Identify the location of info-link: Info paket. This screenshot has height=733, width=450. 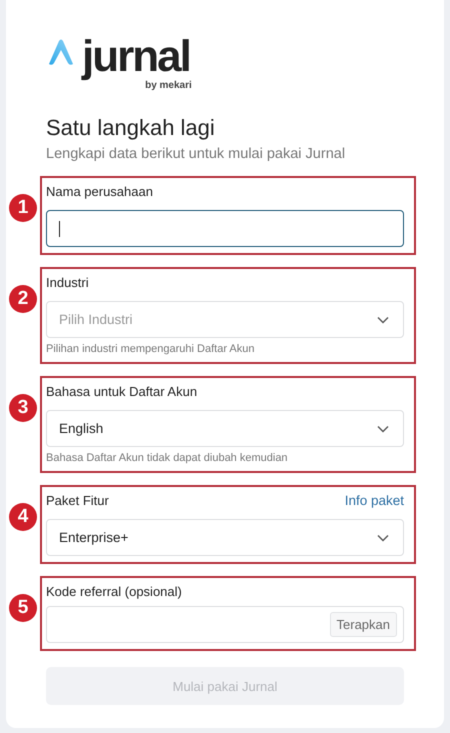
(374, 501).